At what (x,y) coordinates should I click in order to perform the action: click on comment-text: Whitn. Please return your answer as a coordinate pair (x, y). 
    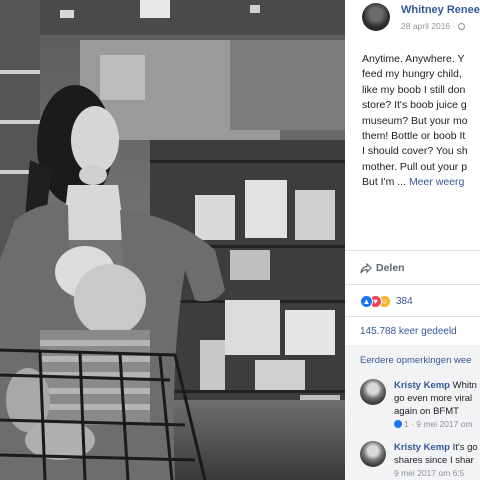
    Looking at the image, I should click on (464, 385).